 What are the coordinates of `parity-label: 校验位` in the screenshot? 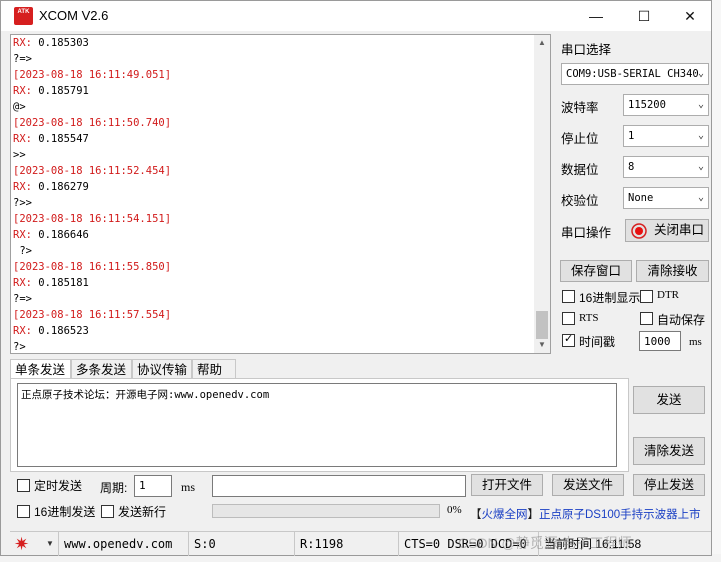 It's located at (580, 201).